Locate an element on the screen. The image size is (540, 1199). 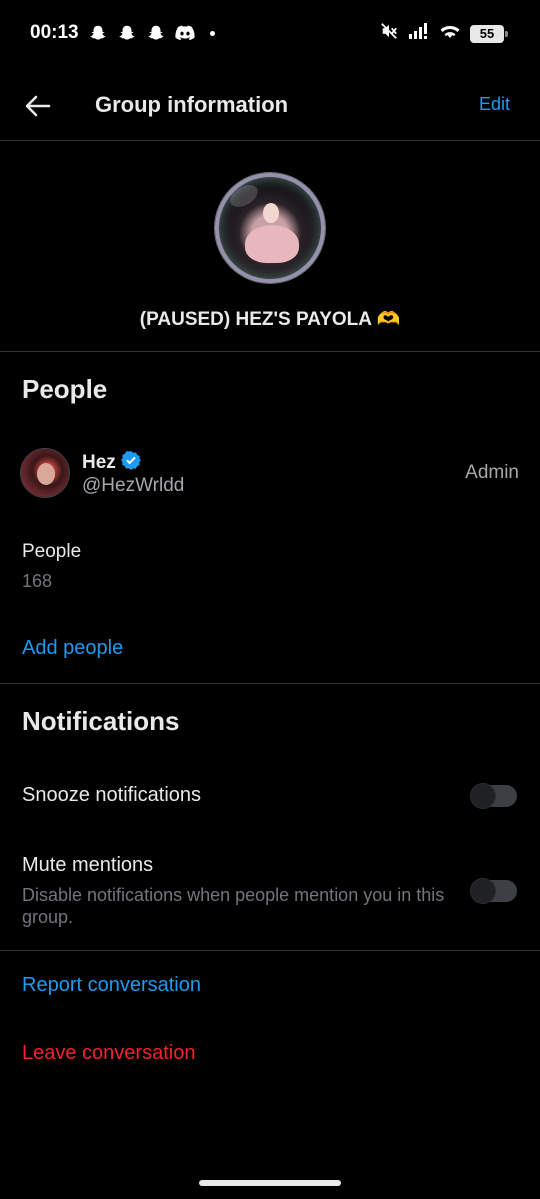
system-icons: 55 is located at coordinates (444, 33).